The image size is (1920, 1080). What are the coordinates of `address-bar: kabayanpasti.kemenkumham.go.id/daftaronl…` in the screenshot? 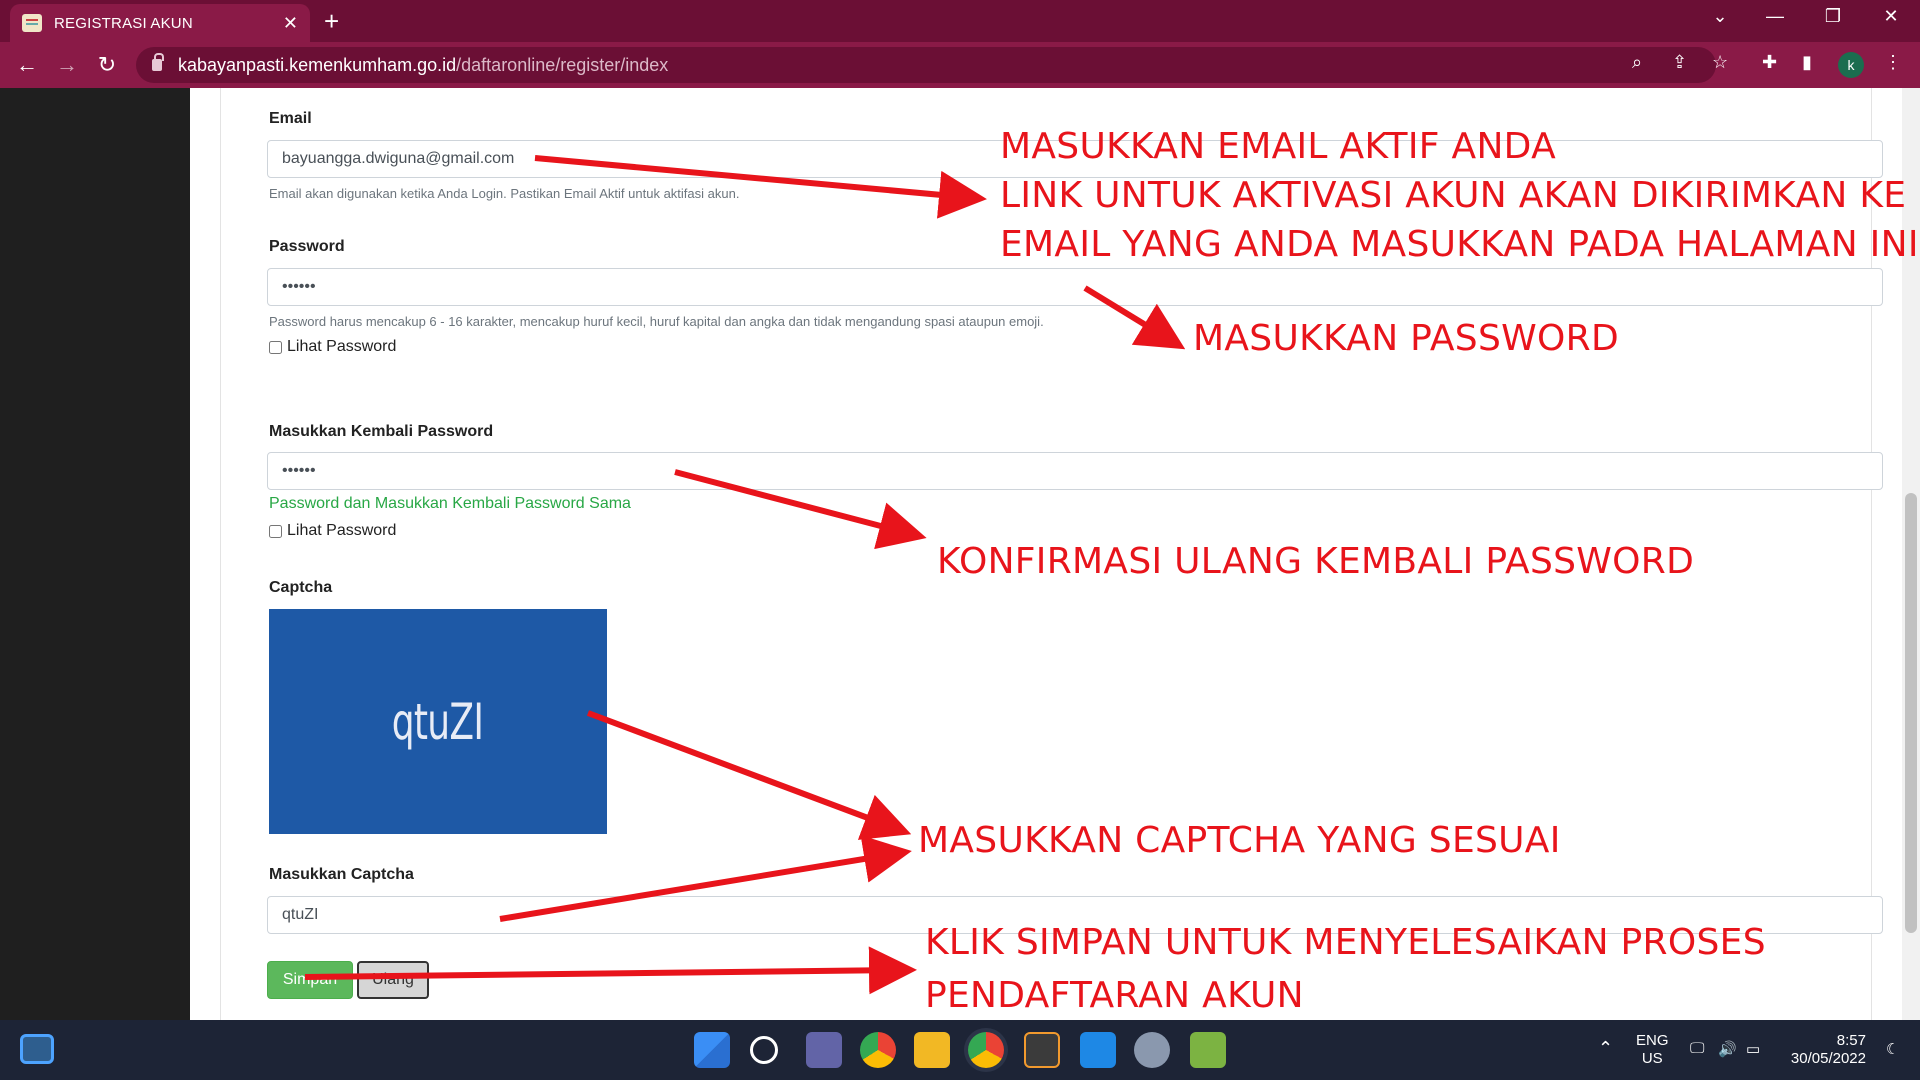 It's located at (926, 65).